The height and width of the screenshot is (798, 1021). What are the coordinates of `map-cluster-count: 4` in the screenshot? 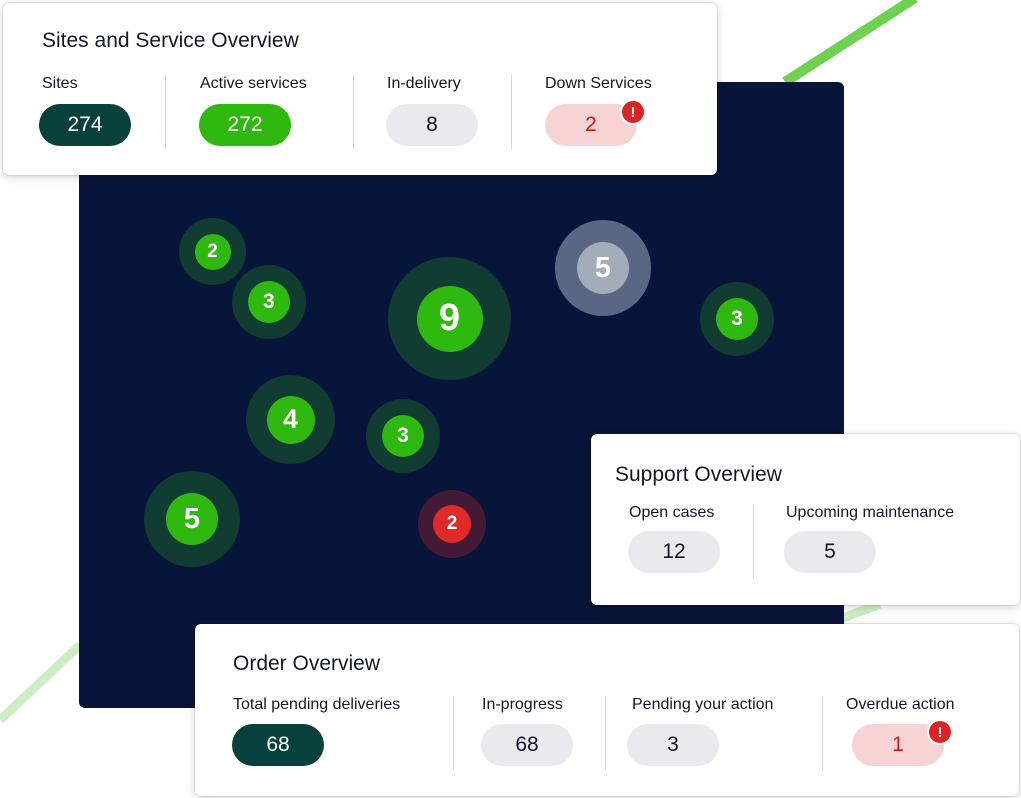 It's located at (290, 419).